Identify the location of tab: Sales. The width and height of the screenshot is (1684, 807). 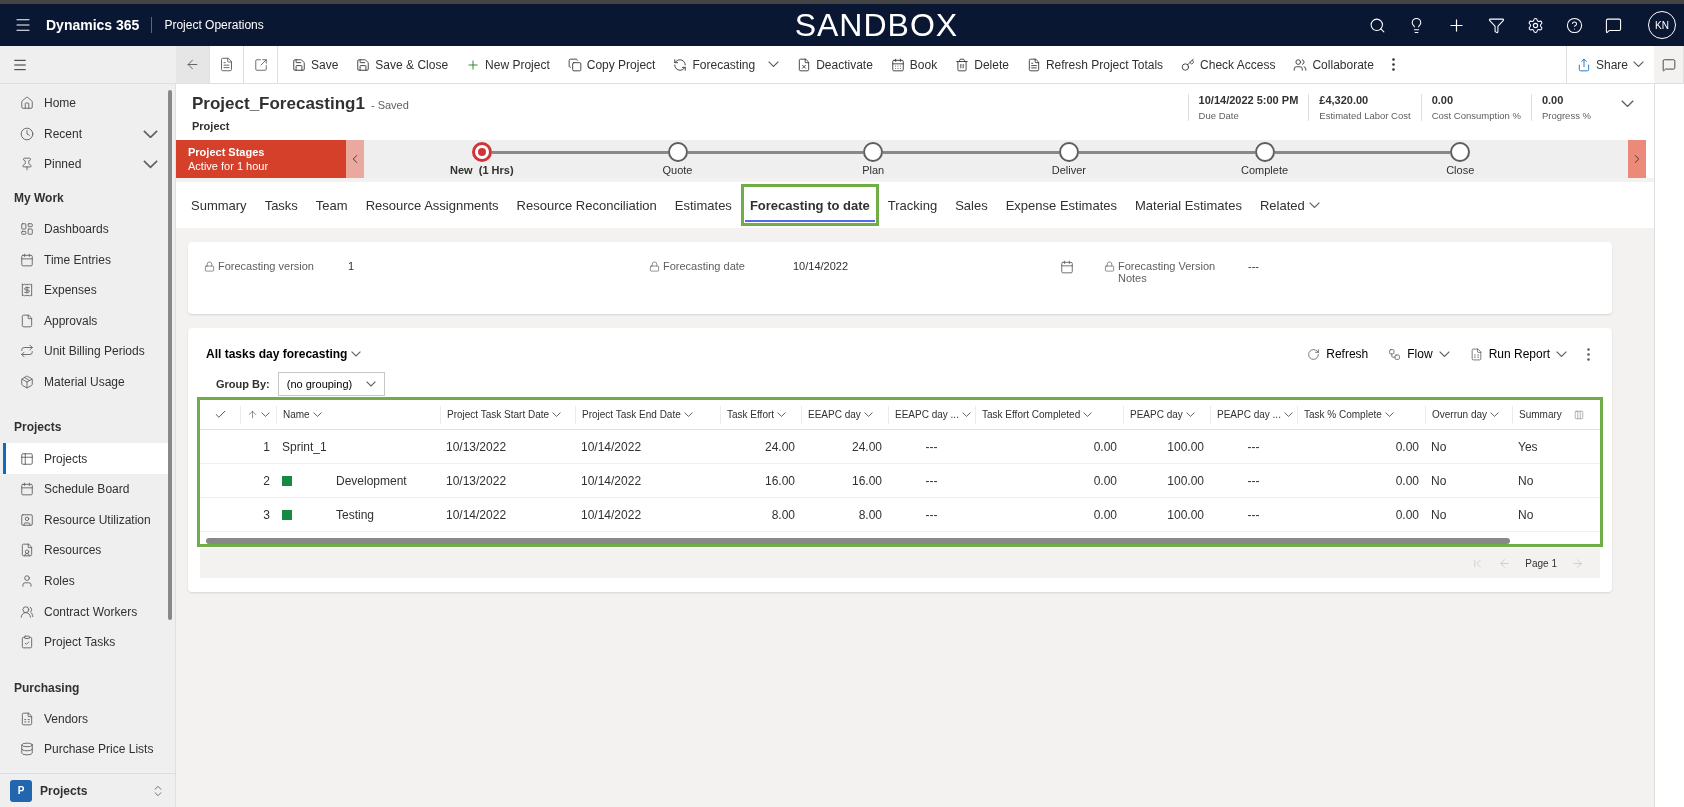
(971, 205).